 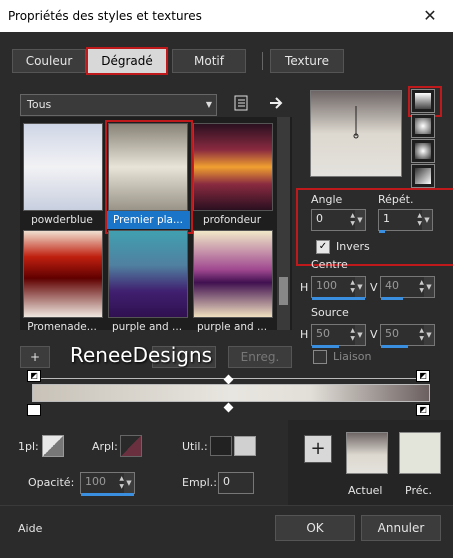 I want to click on center-h-slider, so click(x=338, y=298).